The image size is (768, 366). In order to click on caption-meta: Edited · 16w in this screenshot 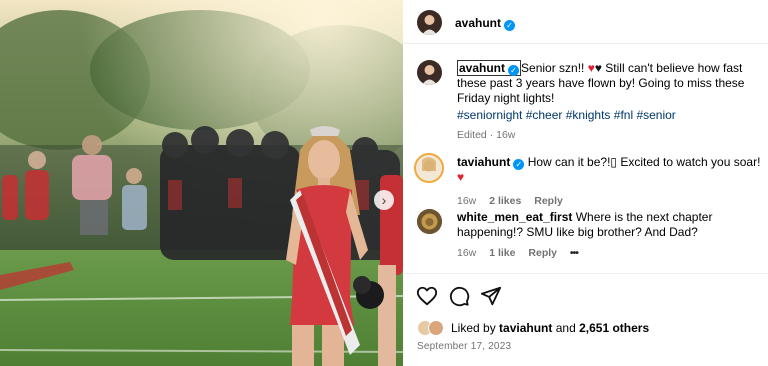, I will do `click(486, 135)`.